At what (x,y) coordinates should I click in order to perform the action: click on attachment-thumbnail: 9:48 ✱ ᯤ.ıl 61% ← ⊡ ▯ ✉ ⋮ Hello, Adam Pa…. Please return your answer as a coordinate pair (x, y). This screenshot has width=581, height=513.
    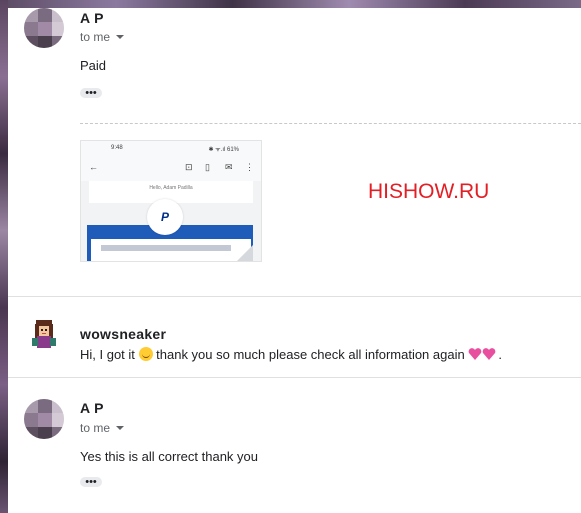
    Looking at the image, I should click on (171, 201).